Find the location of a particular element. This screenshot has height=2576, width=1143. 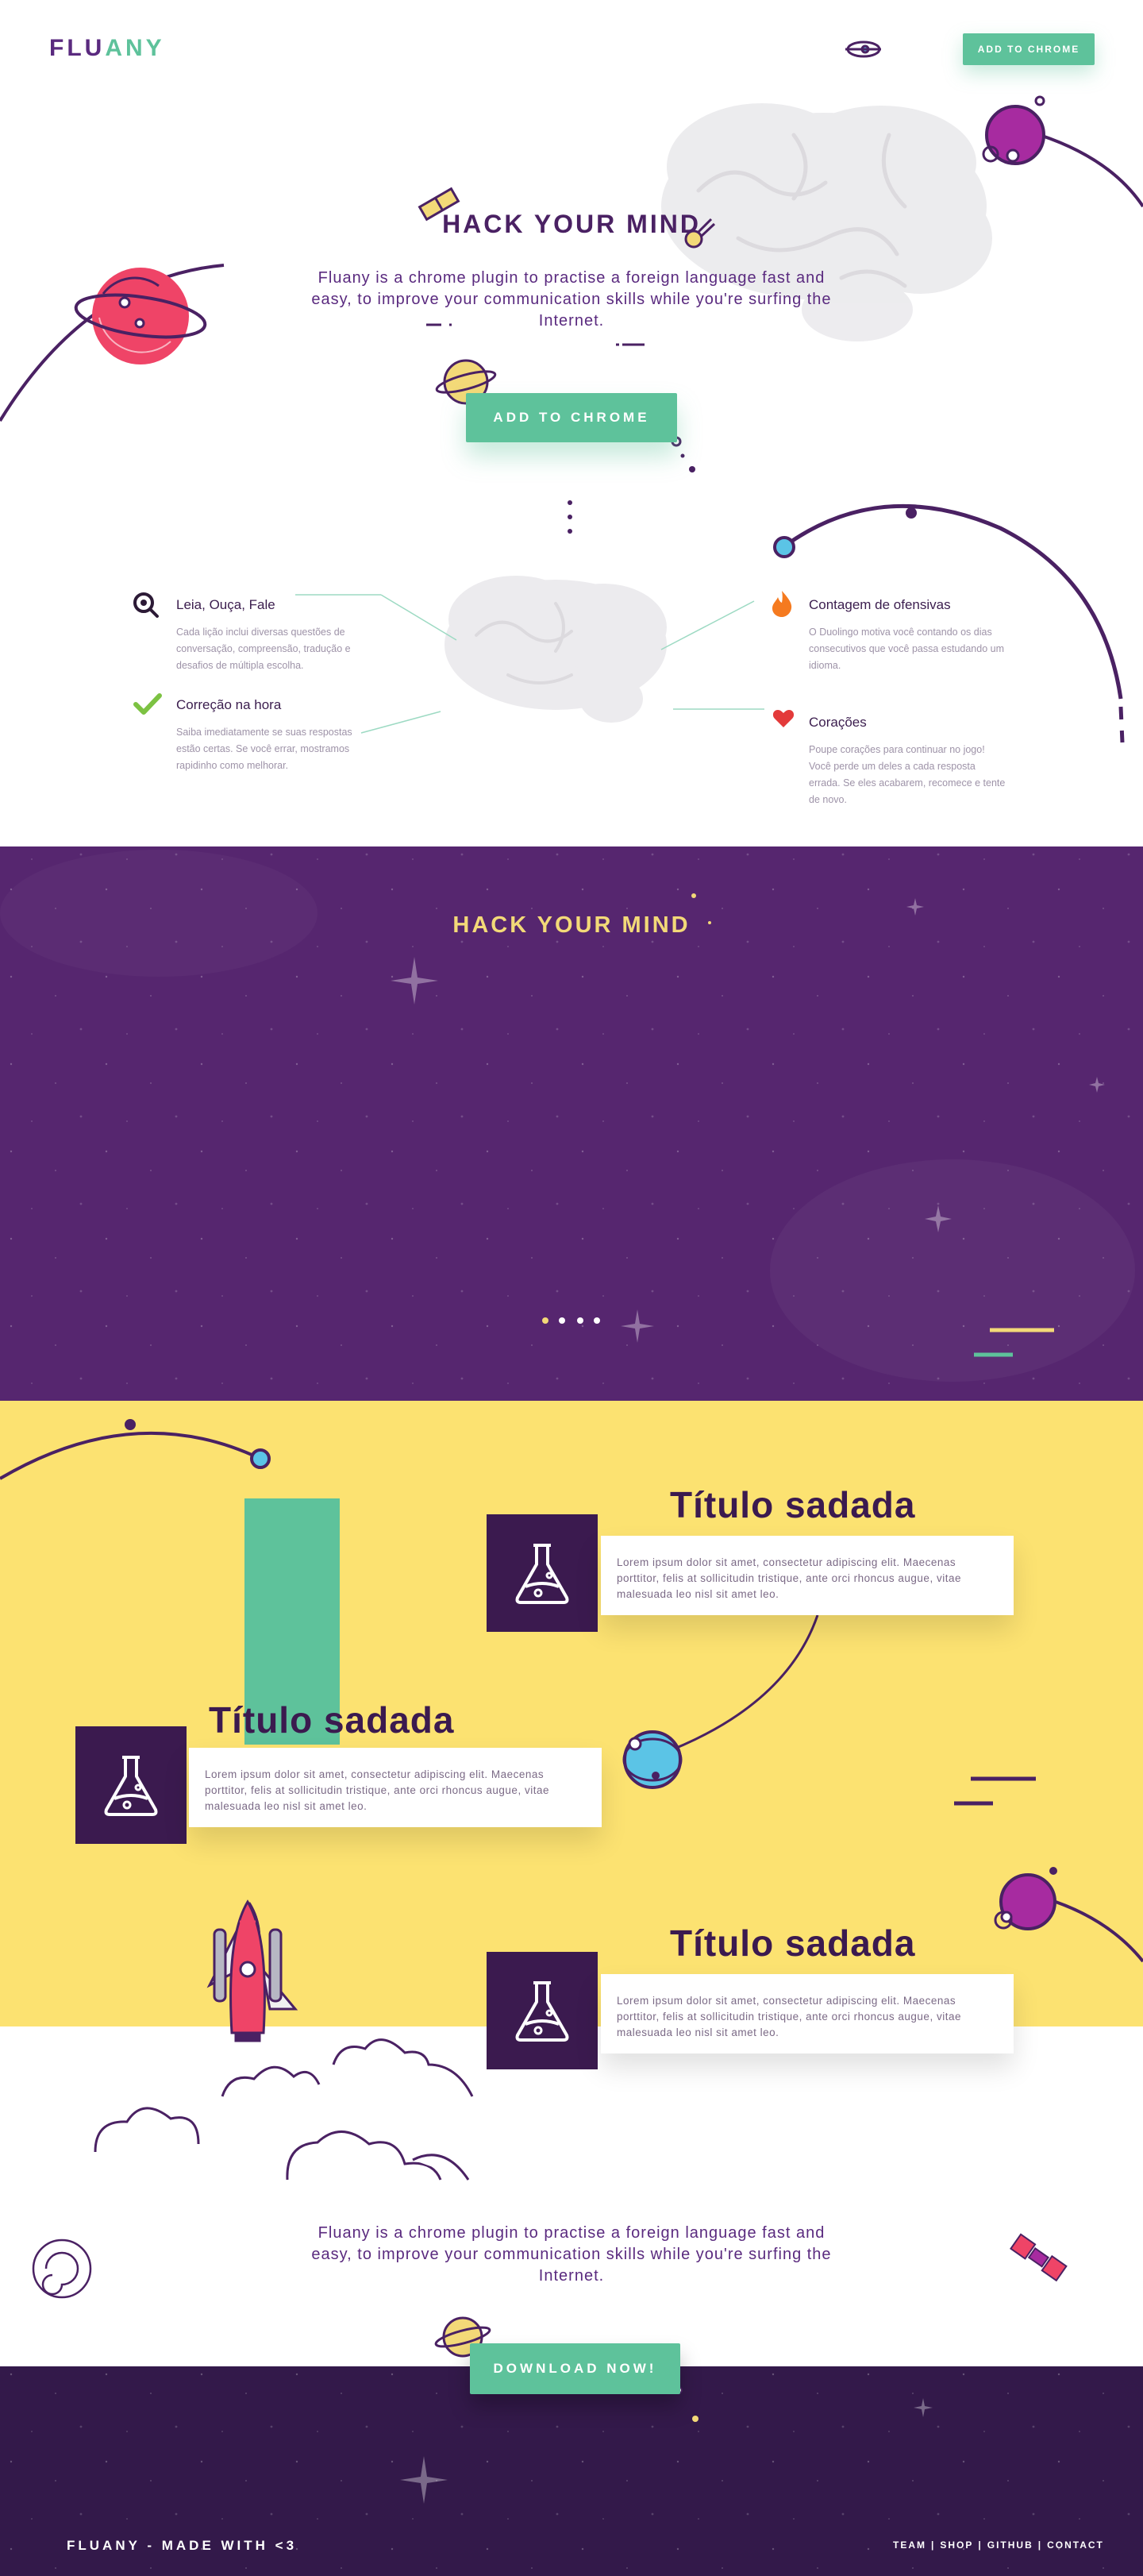

logo-part-1: FLU is located at coordinates (77, 48).